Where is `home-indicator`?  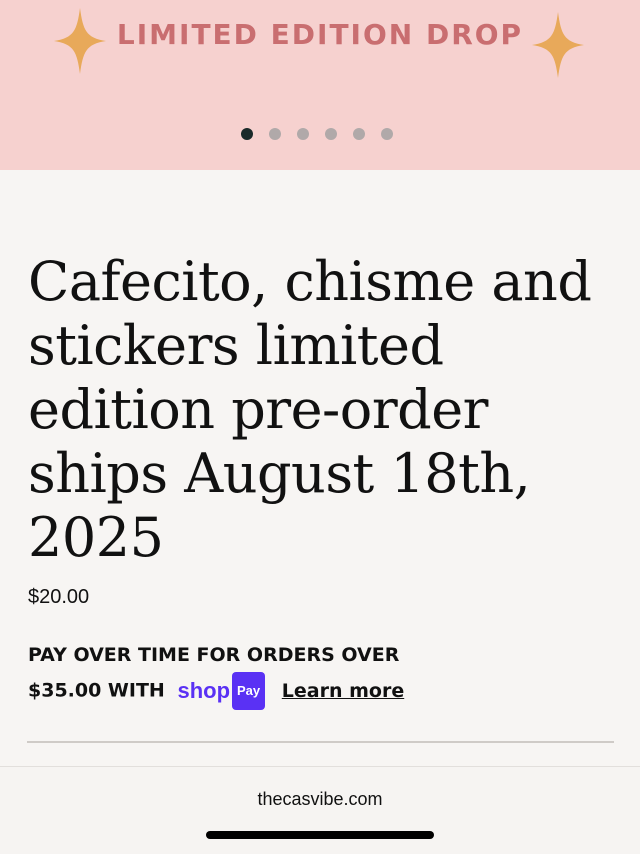
home-indicator is located at coordinates (320, 835).